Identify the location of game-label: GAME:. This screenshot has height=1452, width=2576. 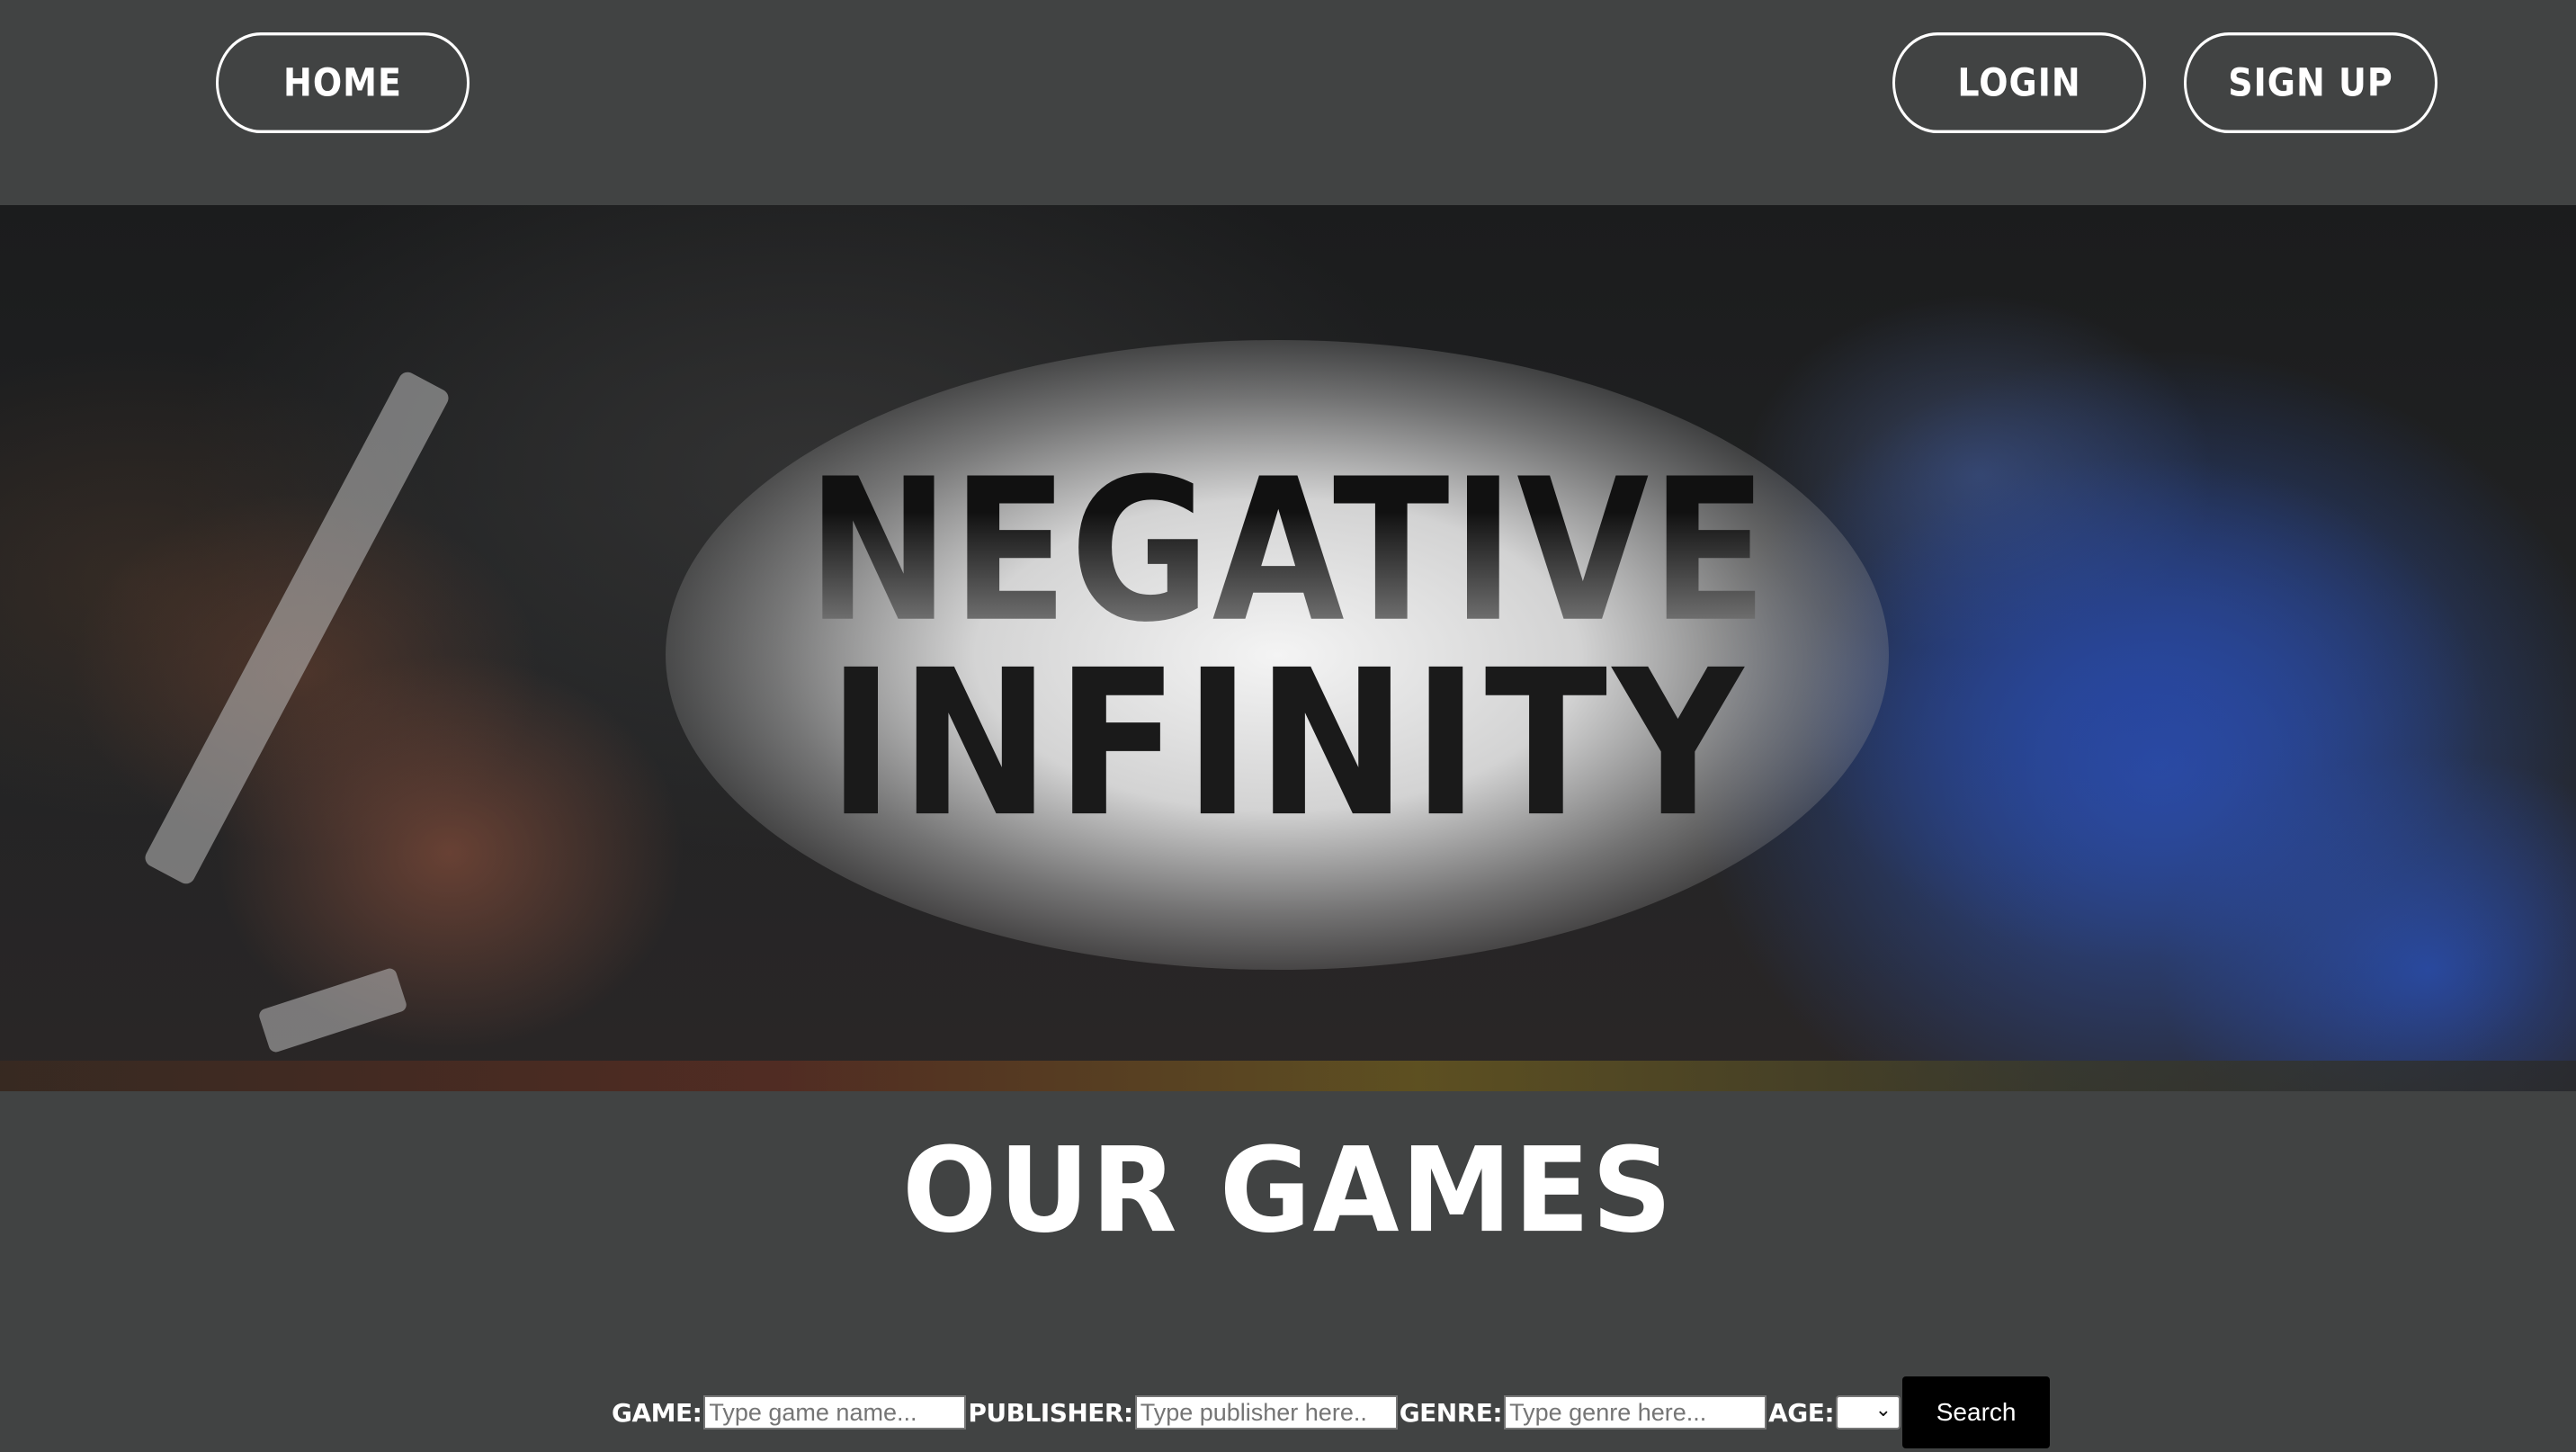
(657, 1412).